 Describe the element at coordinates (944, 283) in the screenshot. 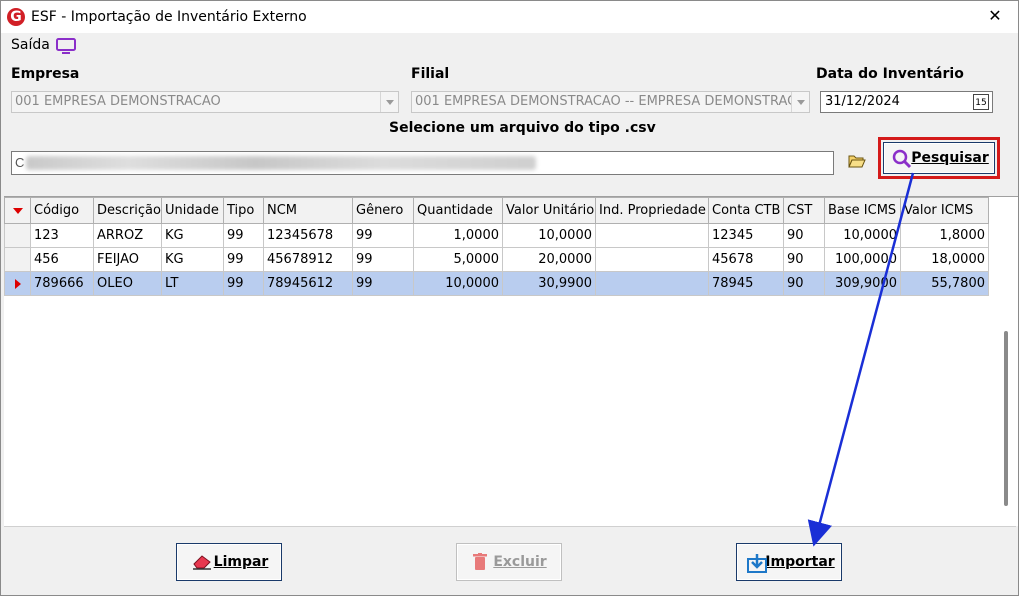

I see `cell-valor-icms: 55,7800` at that location.